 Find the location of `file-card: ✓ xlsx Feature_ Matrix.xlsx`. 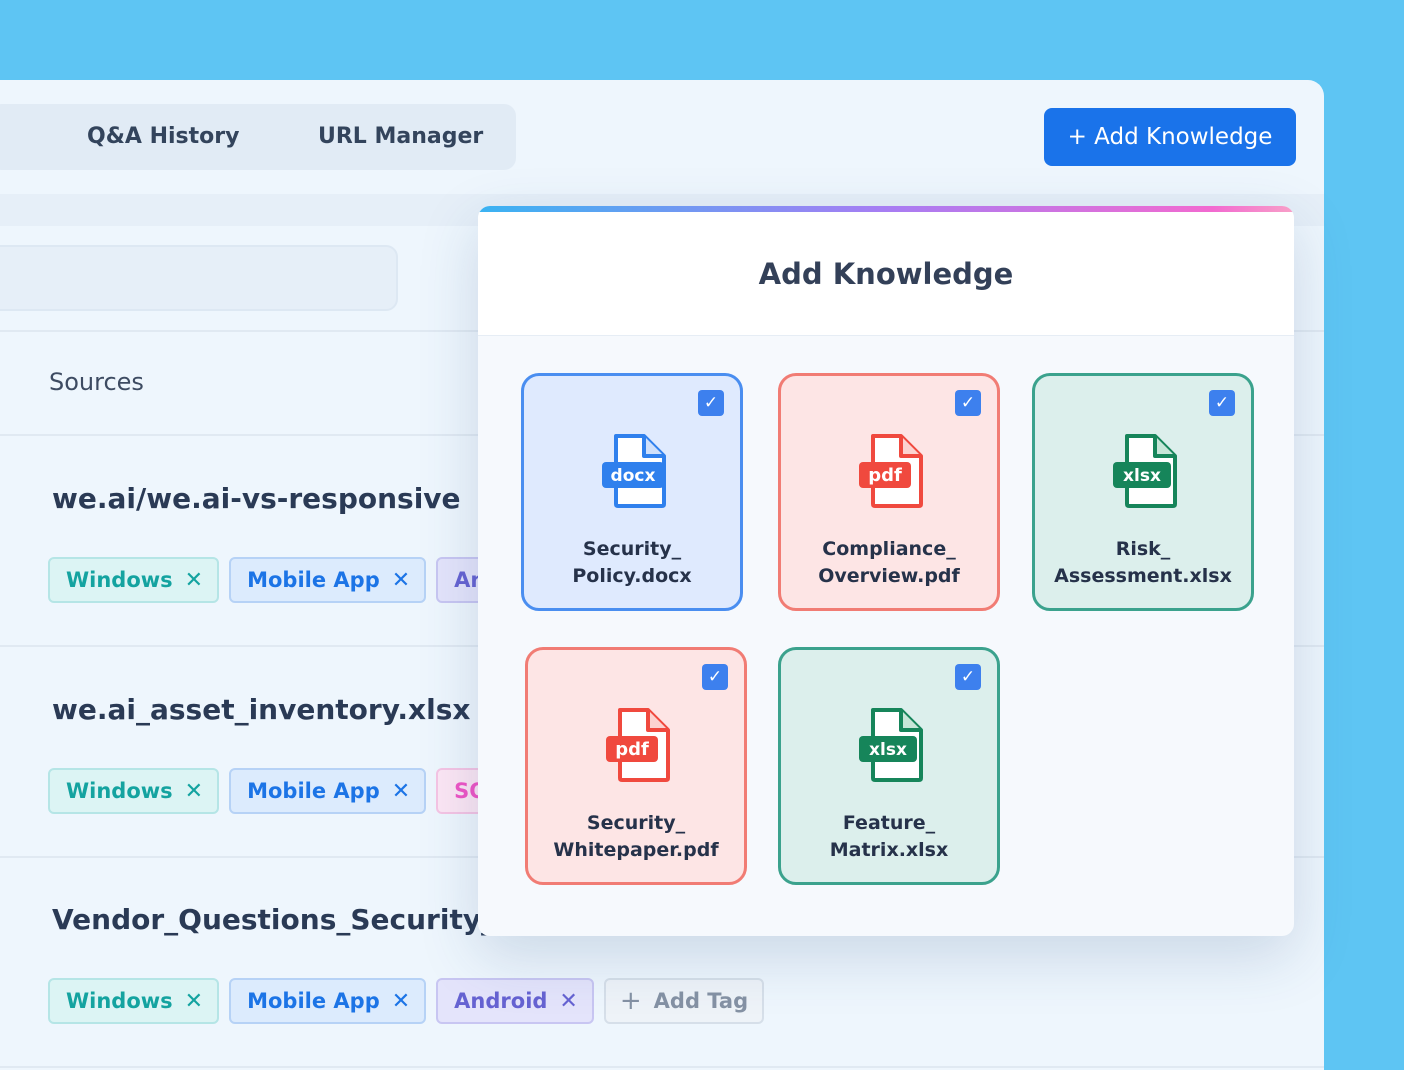

file-card: ✓ xlsx Feature_ Matrix.xlsx is located at coordinates (889, 766).